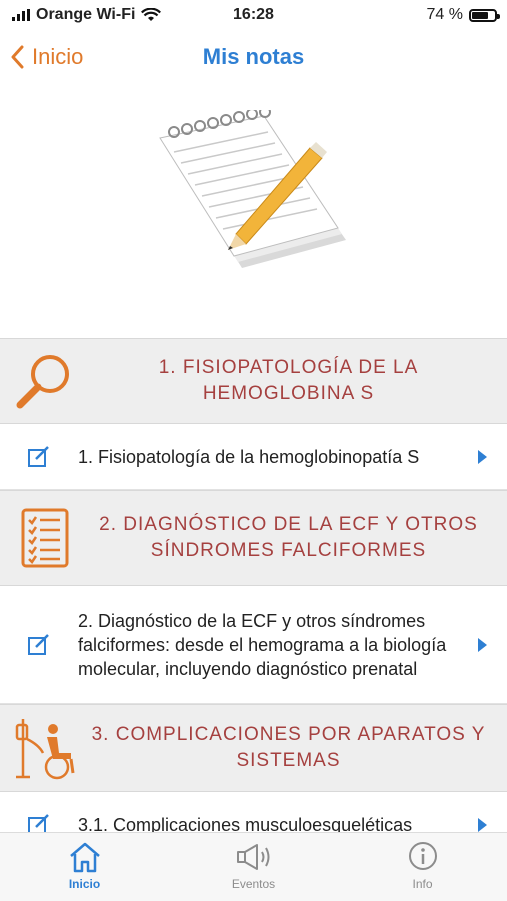 The image size is (507, 901). I want to click on page-title: Mis notas, so click(253, 56).